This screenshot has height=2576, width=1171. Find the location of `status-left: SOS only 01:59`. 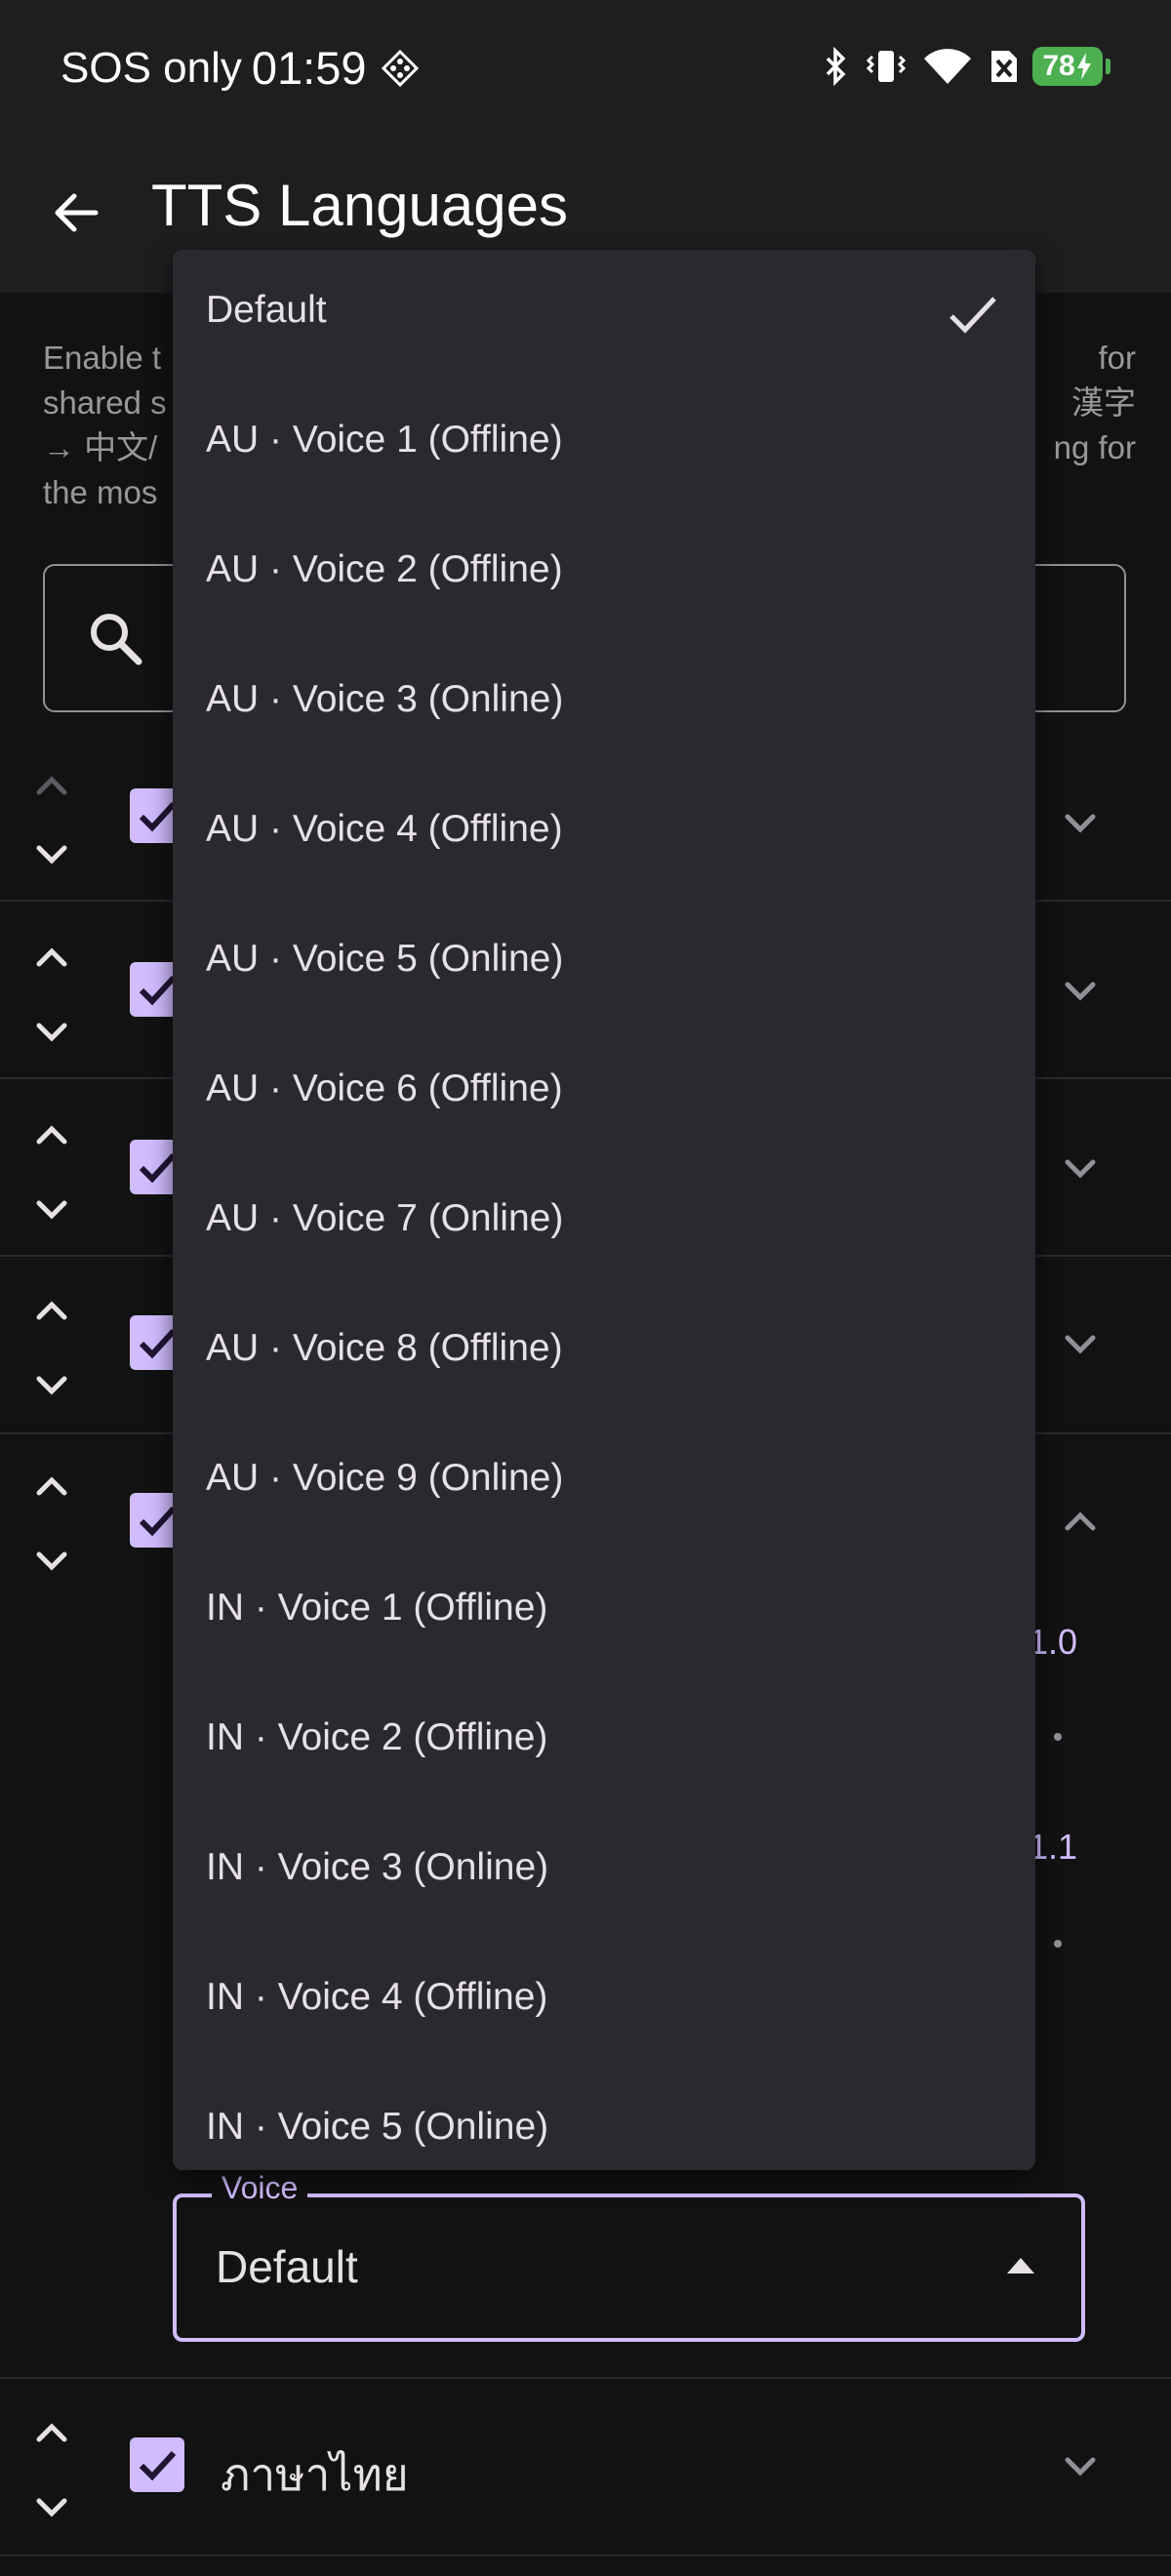

status-left: SOS only 01:59 is located at coordinates (240, 68).